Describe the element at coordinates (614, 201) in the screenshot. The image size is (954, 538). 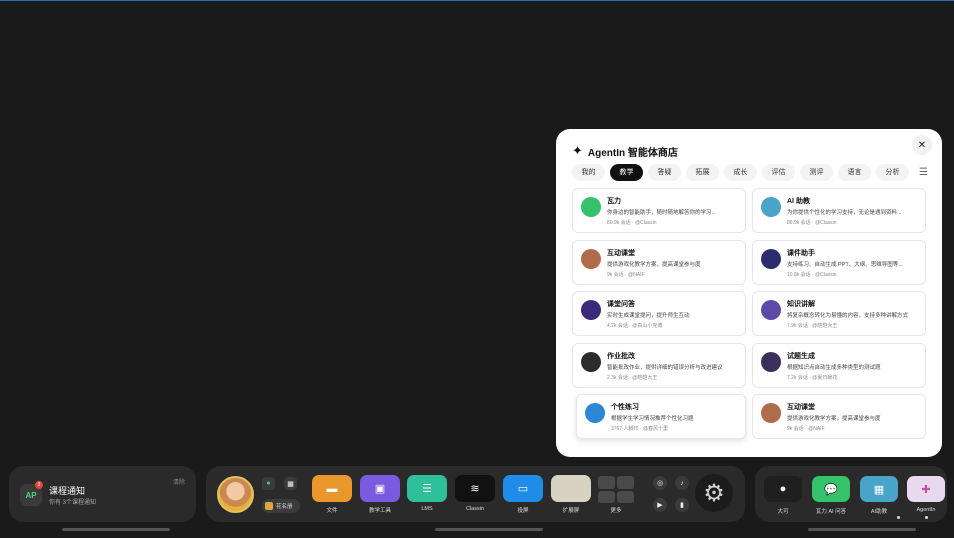
I see `agent-name: 瓦力` at that location.